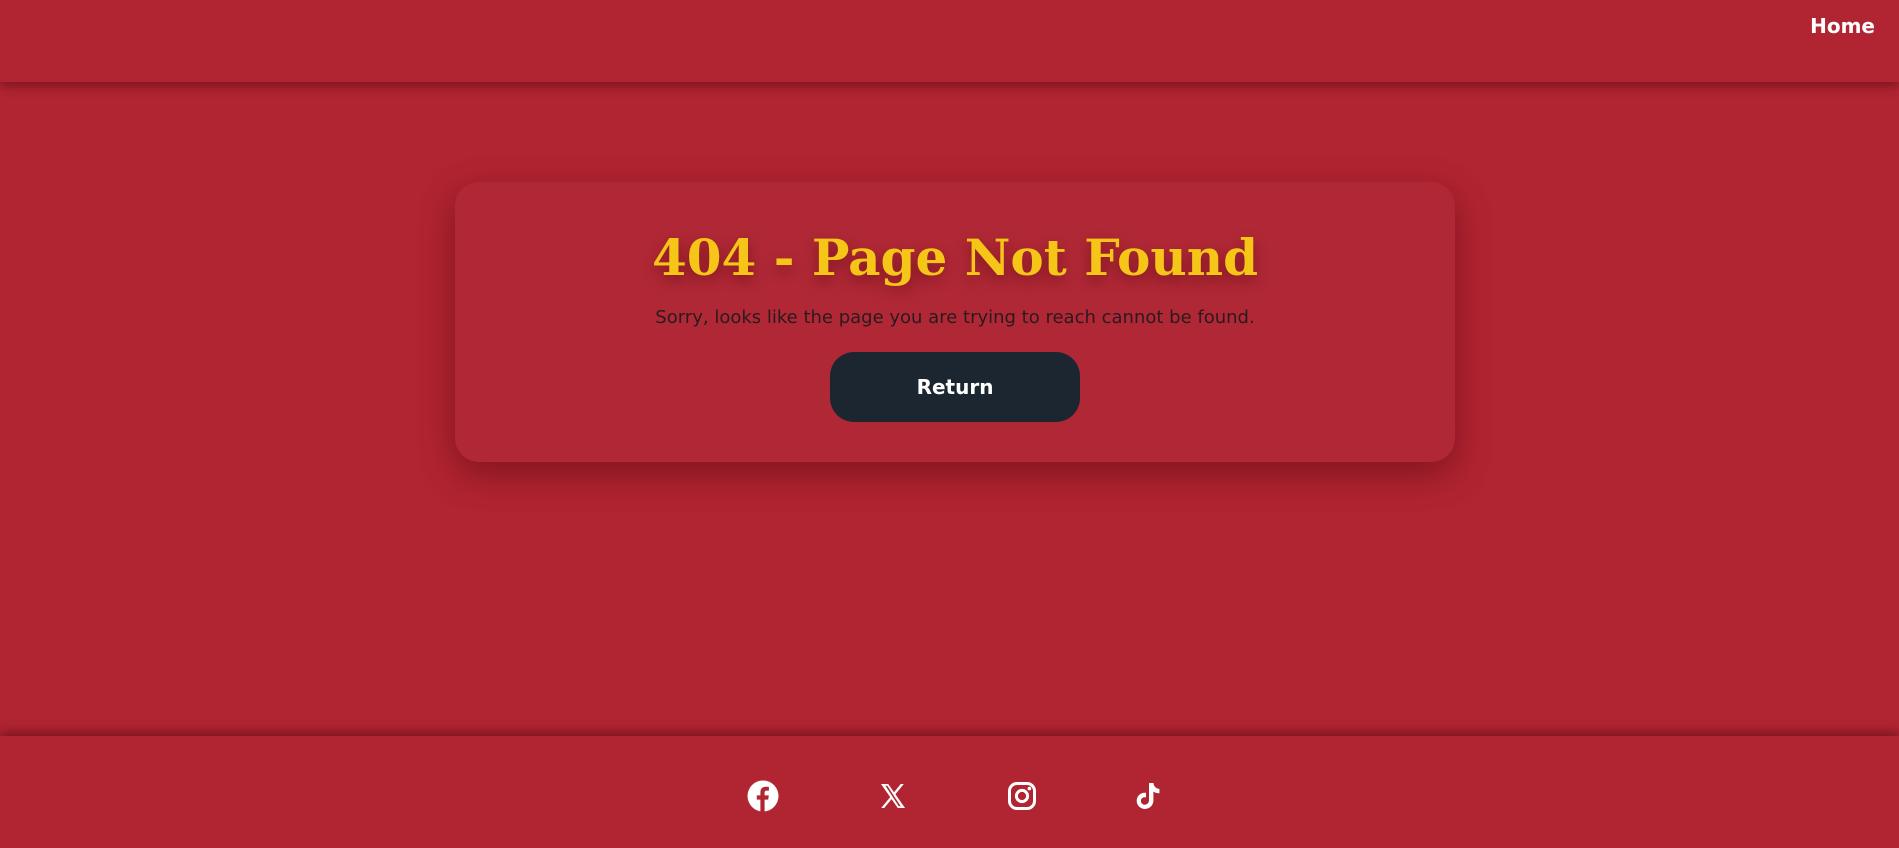 This screenshot has height=848, width=1899. What do you see at coordinates (1148, 796) in the screenshot?
I see `tiktok-icon` at bounding box center [1148, 796].